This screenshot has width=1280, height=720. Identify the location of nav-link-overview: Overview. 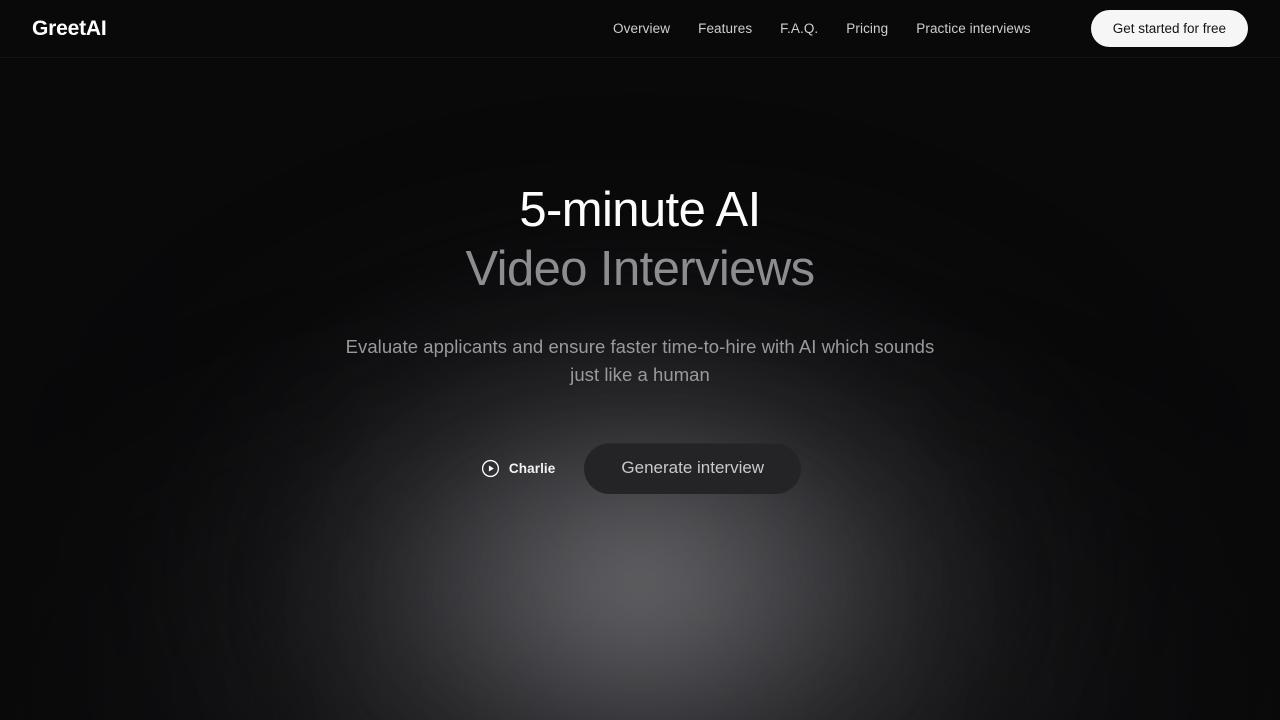
(641, 28).